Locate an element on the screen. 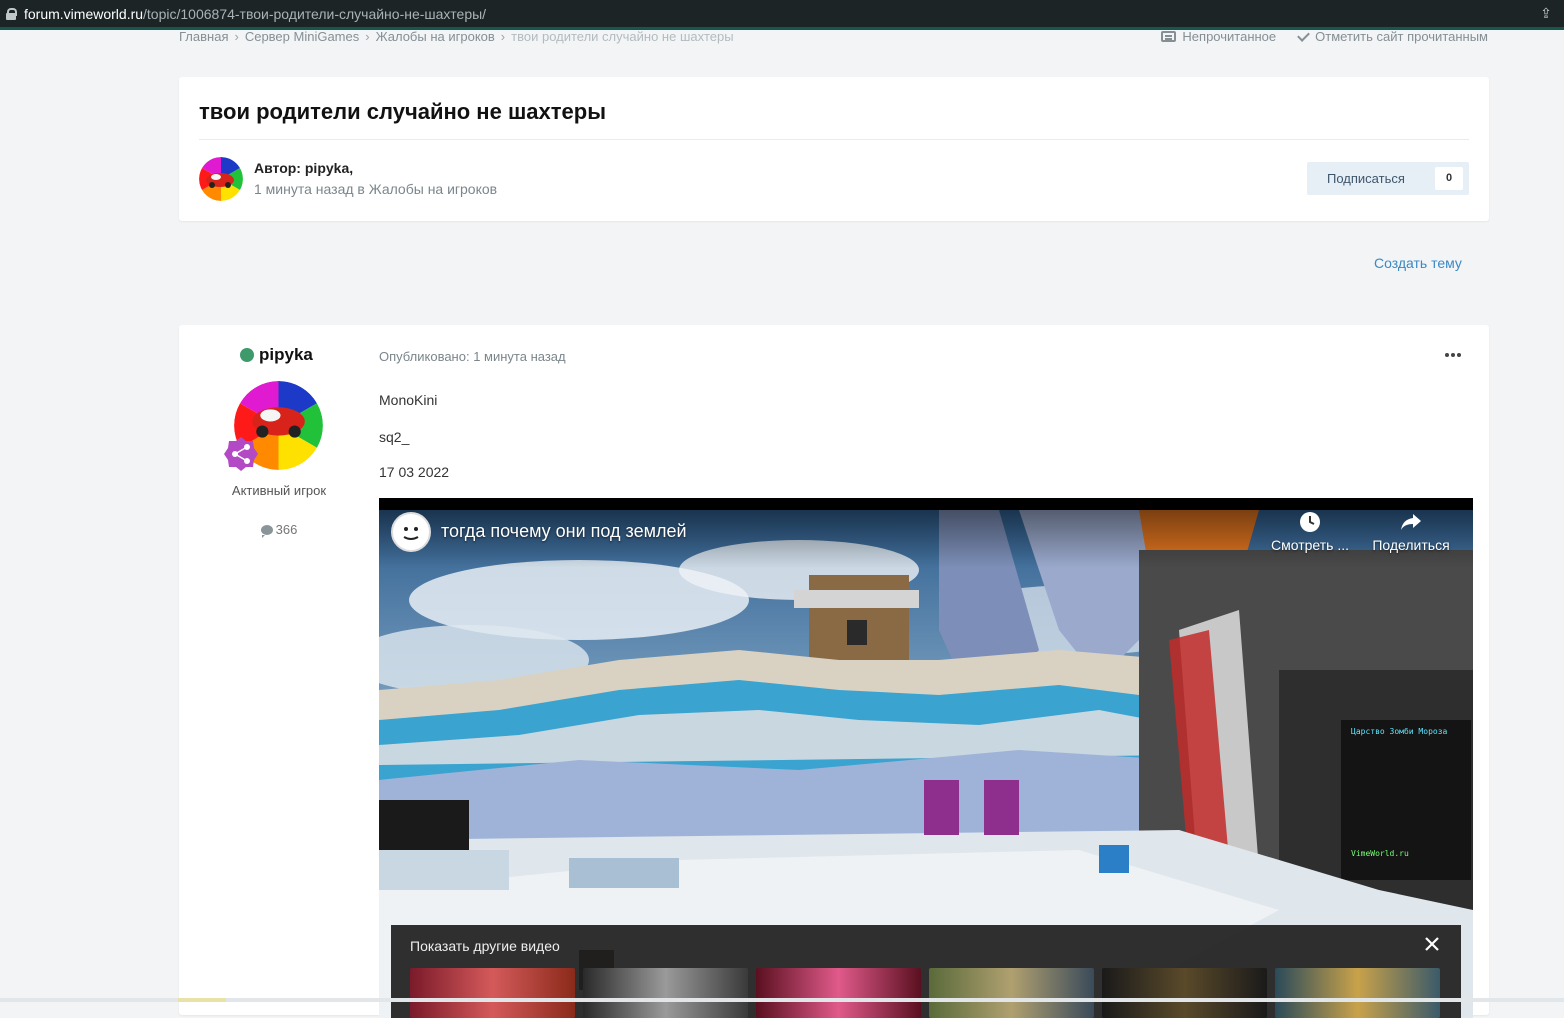 The image size is (1564, 1018). post-date: Опубликовано: 1 минута назад is located at coordinates (472, 356).